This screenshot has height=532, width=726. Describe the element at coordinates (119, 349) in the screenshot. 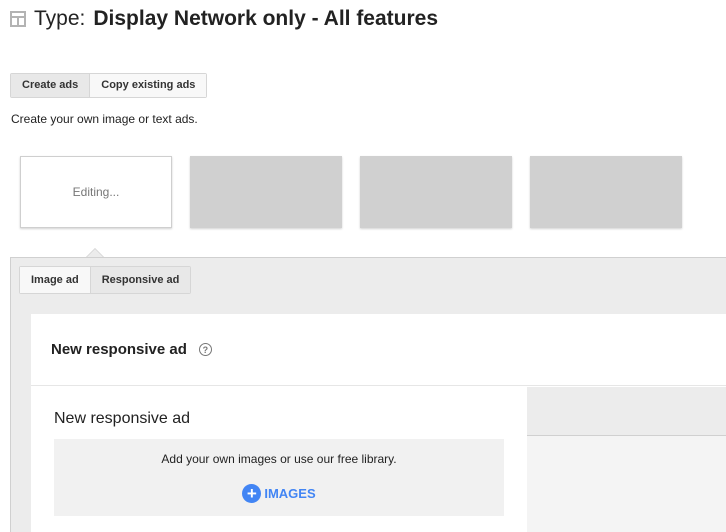

I see `card-title: New responsive ad` at that location.